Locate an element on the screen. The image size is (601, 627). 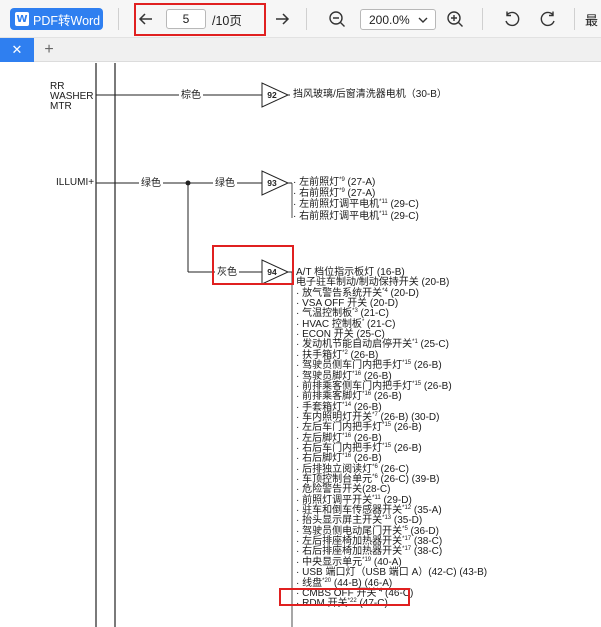
list-item-text: · 驾驶员脚灯 is located at coordinates (324, 376).